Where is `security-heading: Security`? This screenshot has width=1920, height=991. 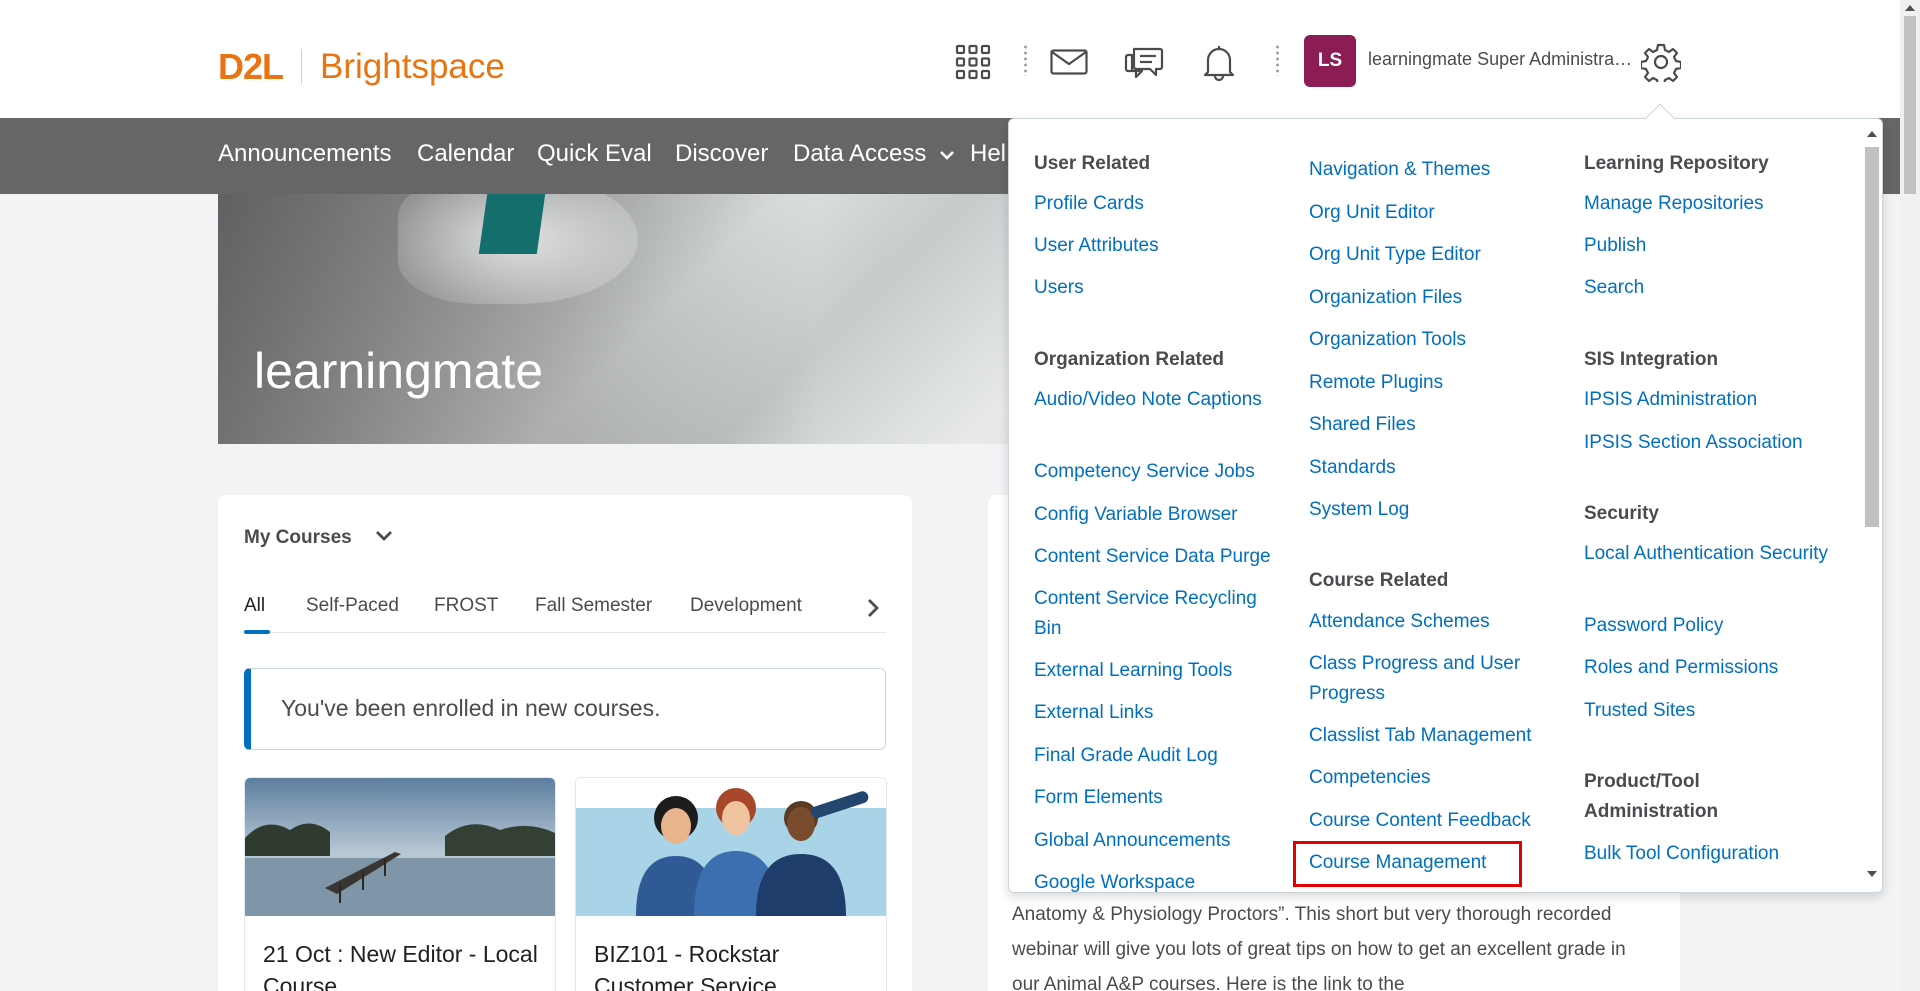
security-heading: Security is located at coordinates (1621, 513).